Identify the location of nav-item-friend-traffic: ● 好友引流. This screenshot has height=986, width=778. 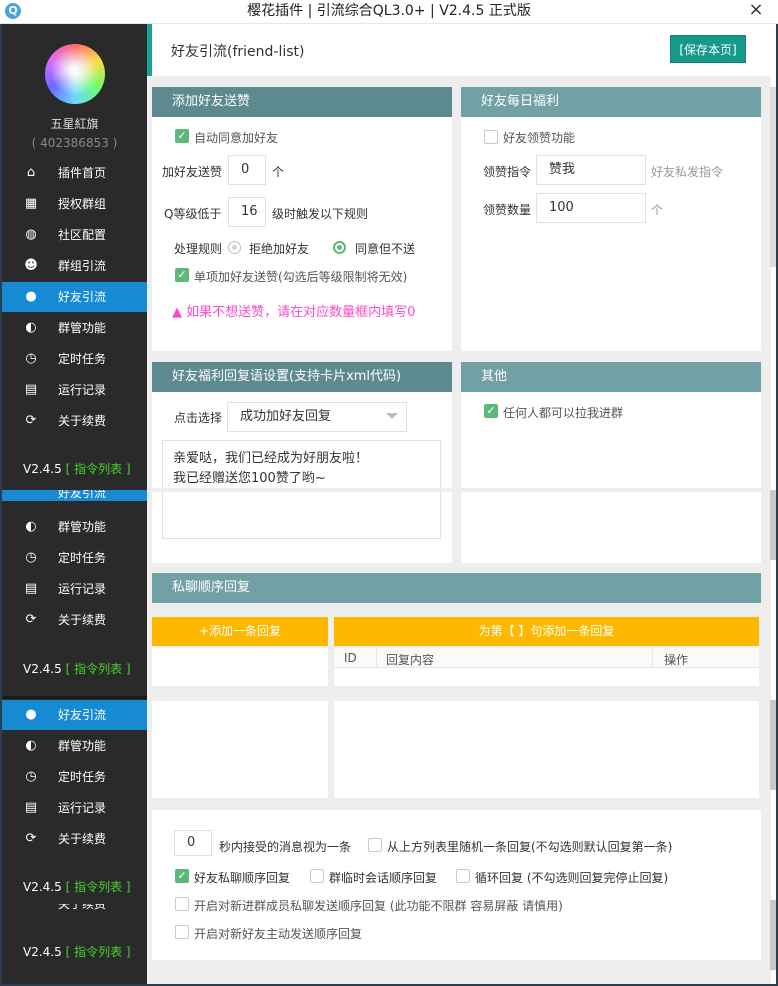
(74, 297).